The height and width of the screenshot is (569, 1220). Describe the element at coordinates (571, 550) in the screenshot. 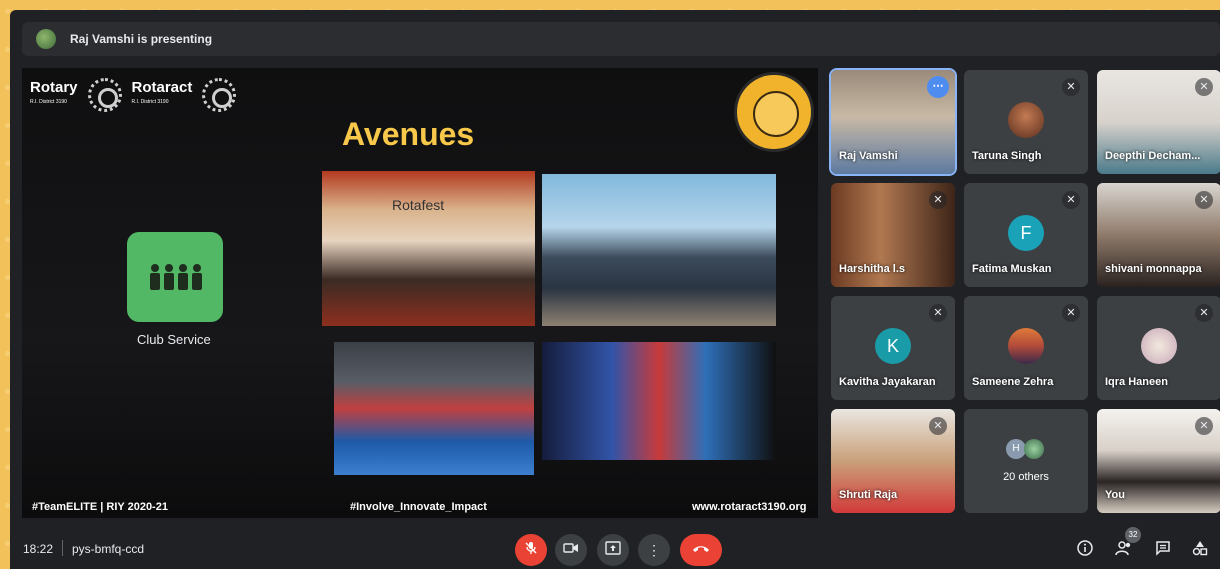

I see `camera-icon` at that location.